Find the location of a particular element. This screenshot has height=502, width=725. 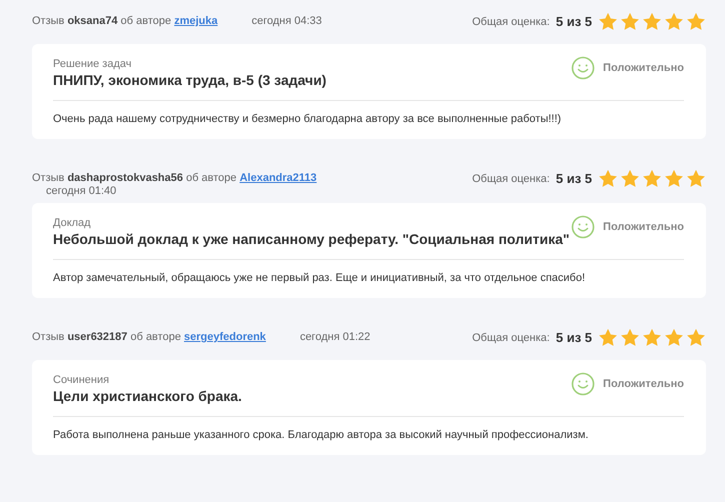

work-category: Доклад is located at coordinates (72, 223).